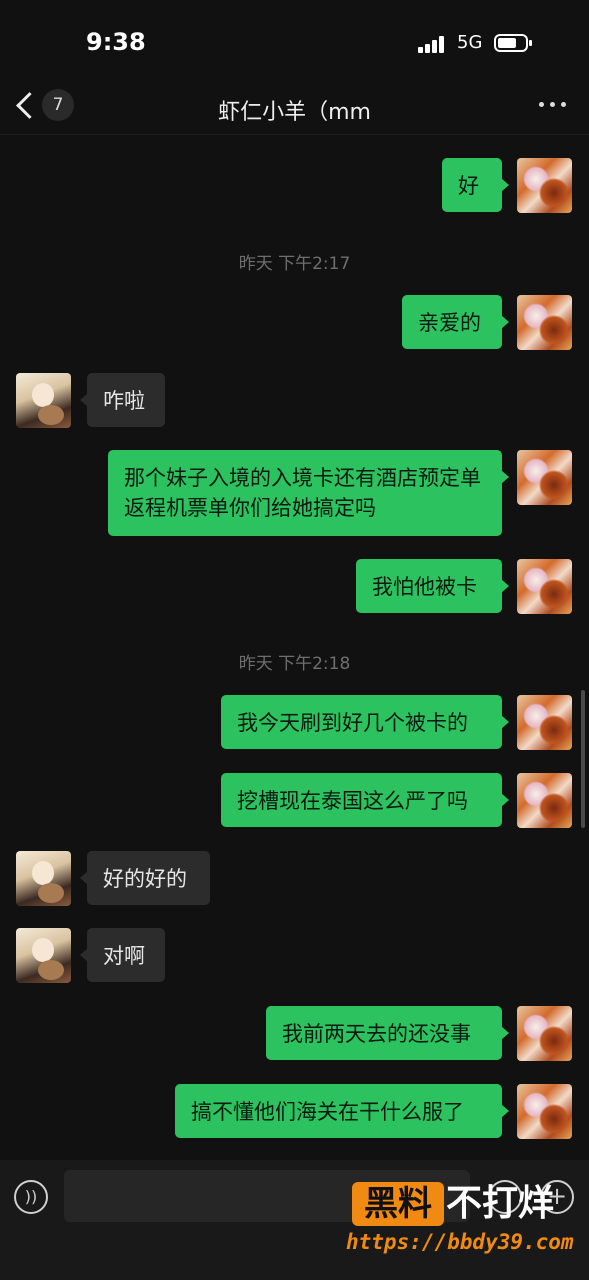 The image size is (589, 1280). What do you see at coordinates (470, 42) in the screenshot?
I see `network-type: 5G` at bounding box center [470, 42].